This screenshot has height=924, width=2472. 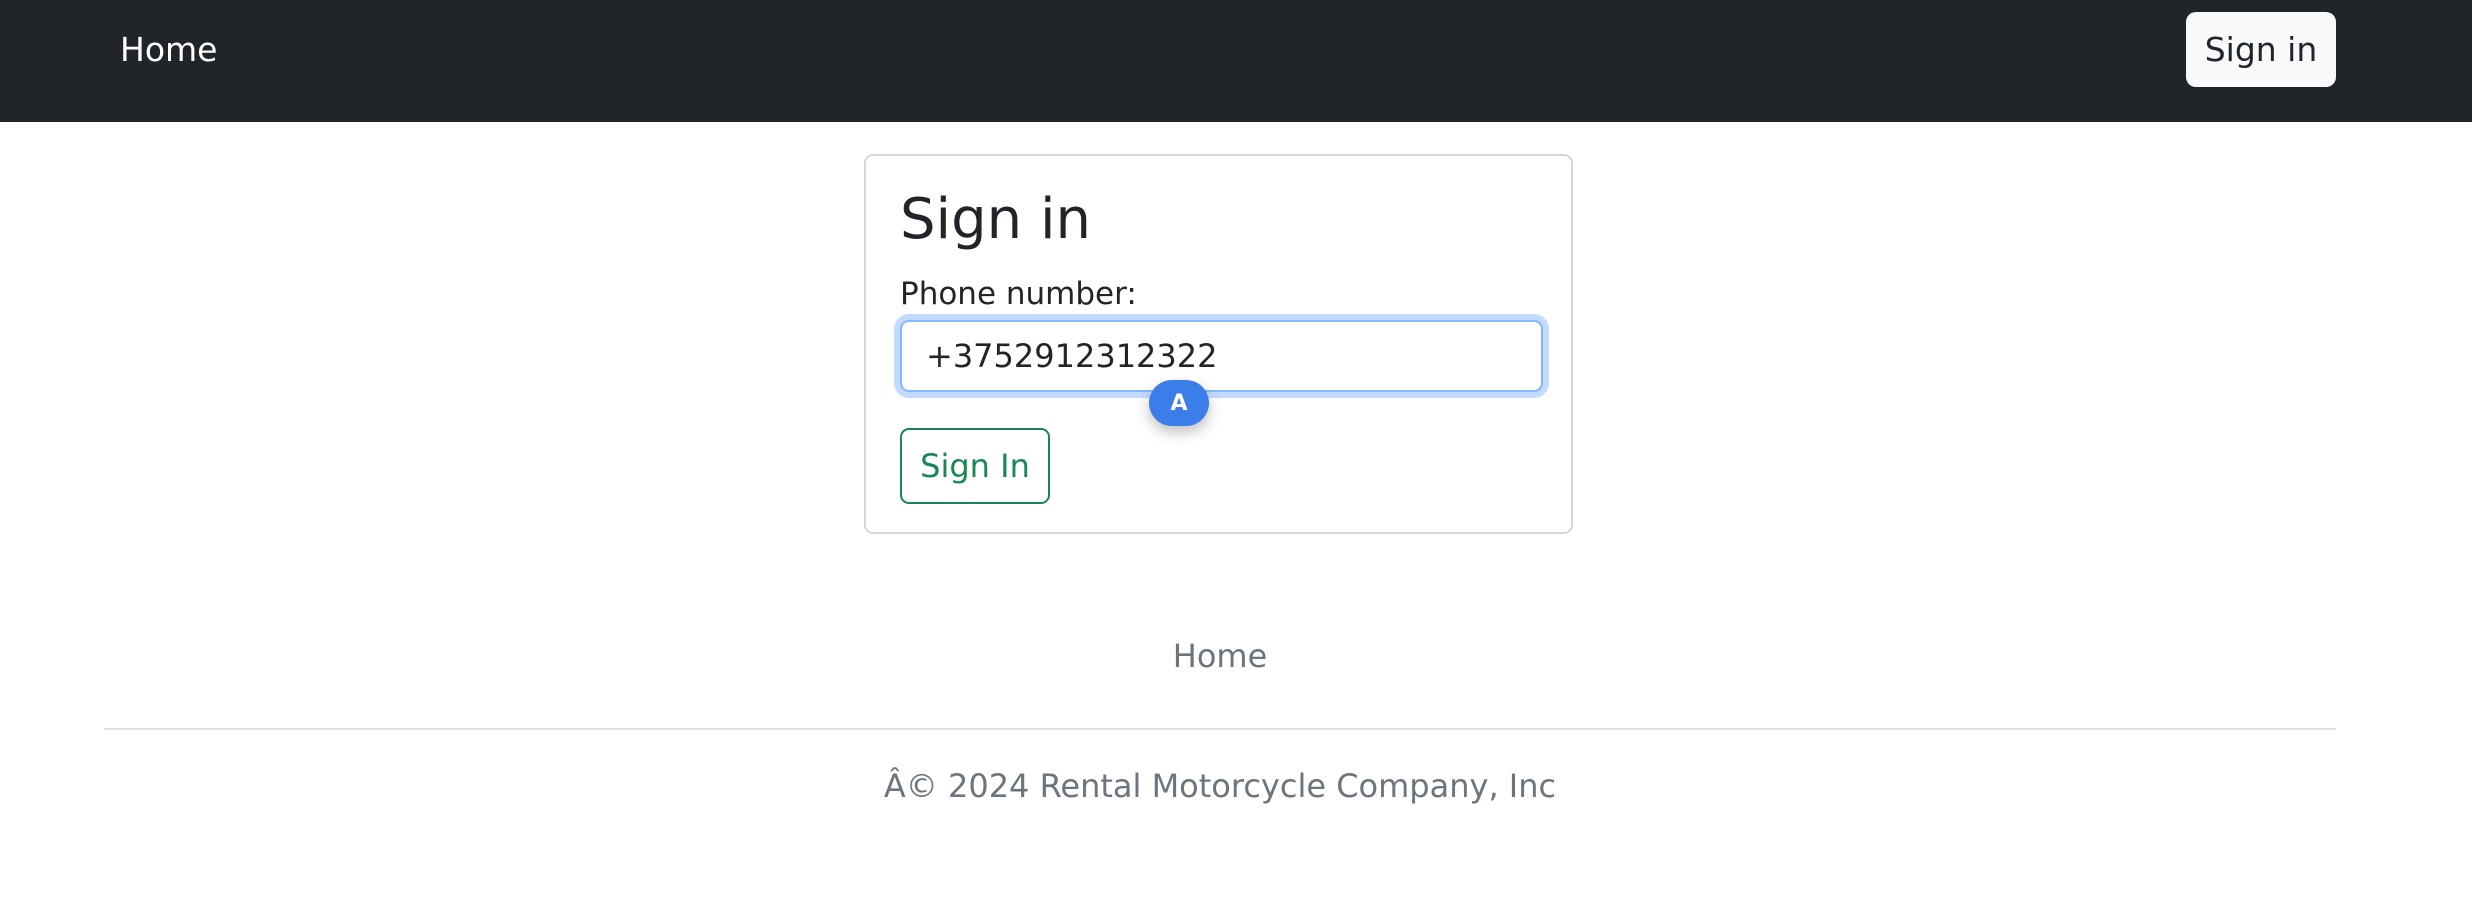 I want to click on top-navbar: Home Sign in, so click(x=1236, y=61).